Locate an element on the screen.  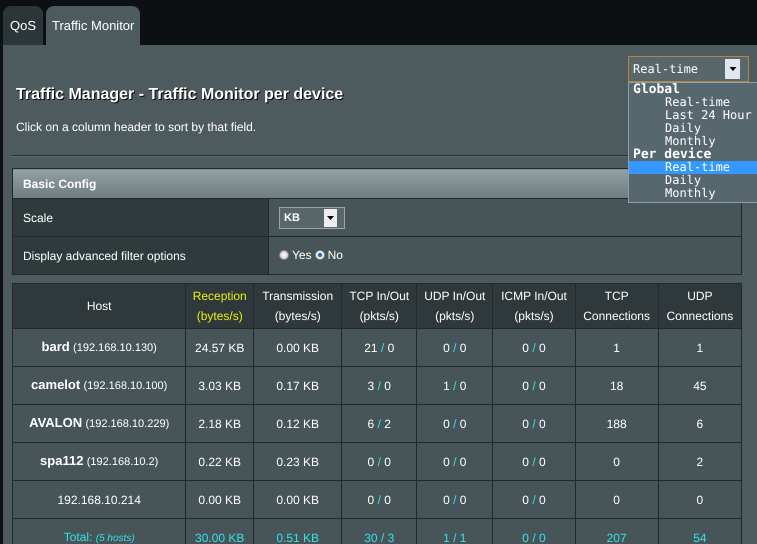
table-cell: 0.23 KB is located at coordinates (298, 461).